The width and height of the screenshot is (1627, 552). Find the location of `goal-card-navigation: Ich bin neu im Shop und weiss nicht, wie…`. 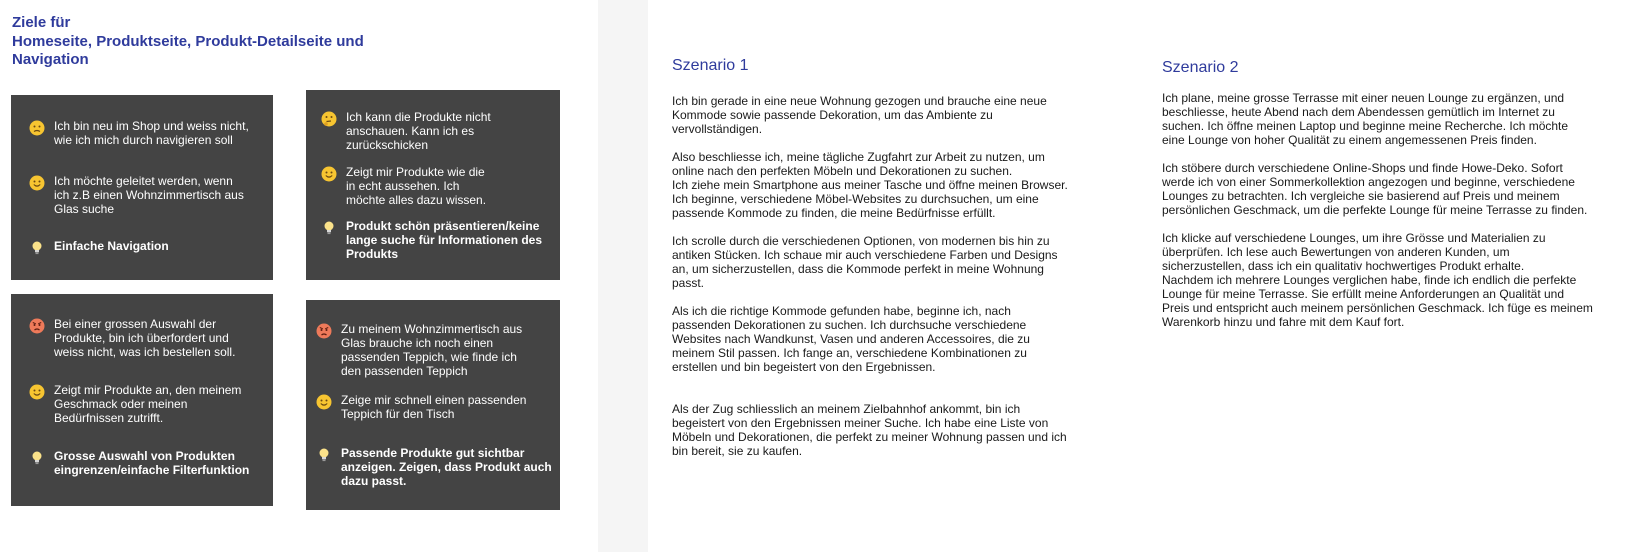

goal-card-navigation: Ich bin neu im Shop und weiss nicht, wie… is located at coordinates (142, 187).